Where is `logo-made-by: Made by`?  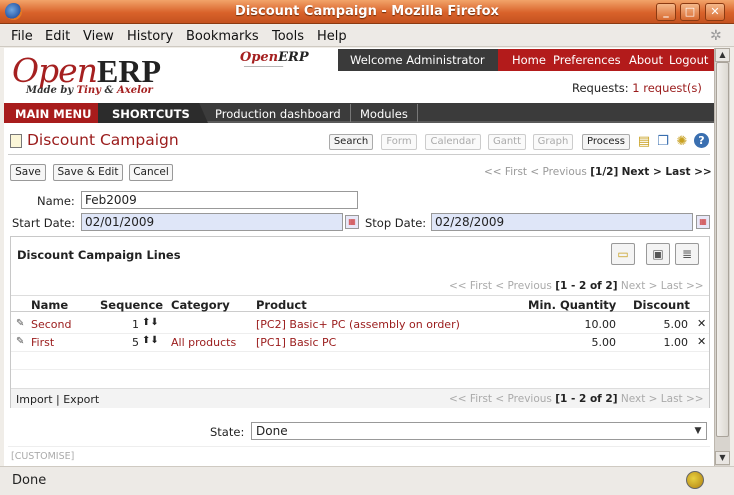 logo-made-by: Made by is located at coordinates (50, 90).